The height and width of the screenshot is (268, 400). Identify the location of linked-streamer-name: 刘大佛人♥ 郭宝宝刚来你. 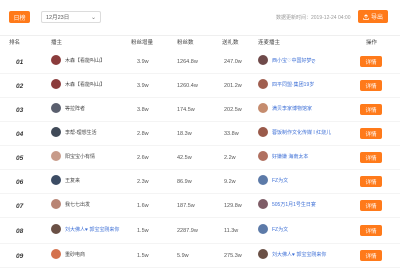
(299, 254).